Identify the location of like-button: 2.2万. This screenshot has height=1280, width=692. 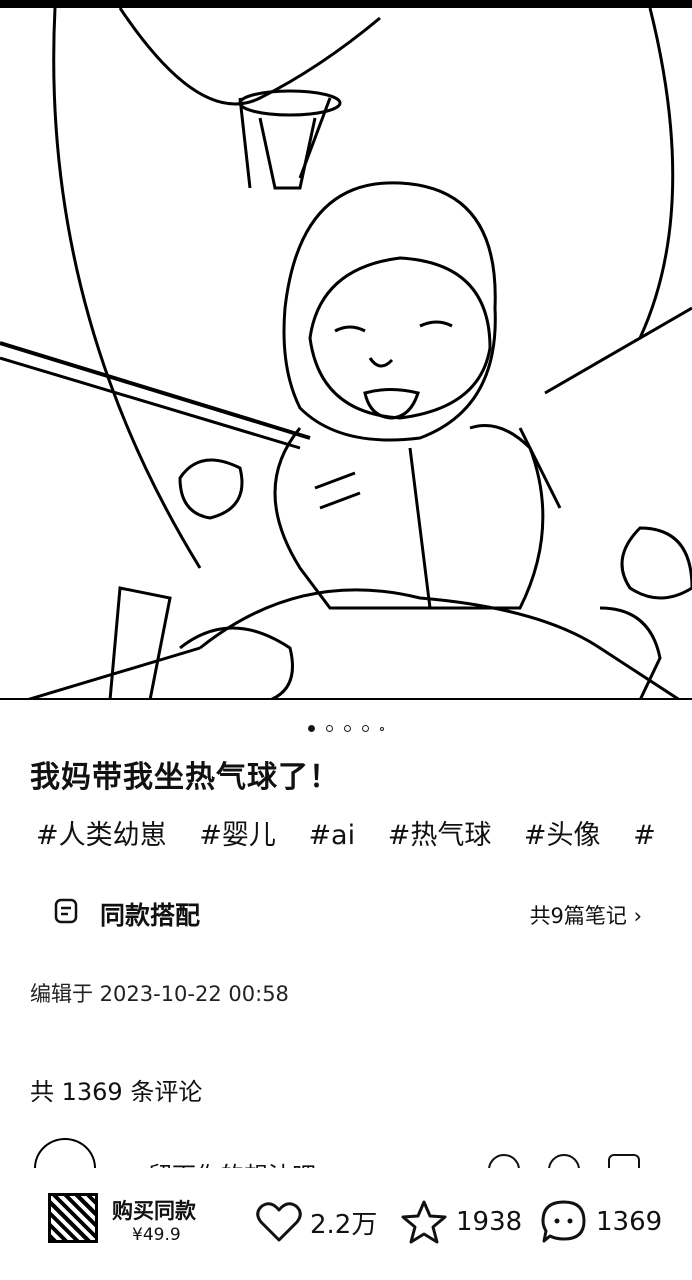
(316, 1222).